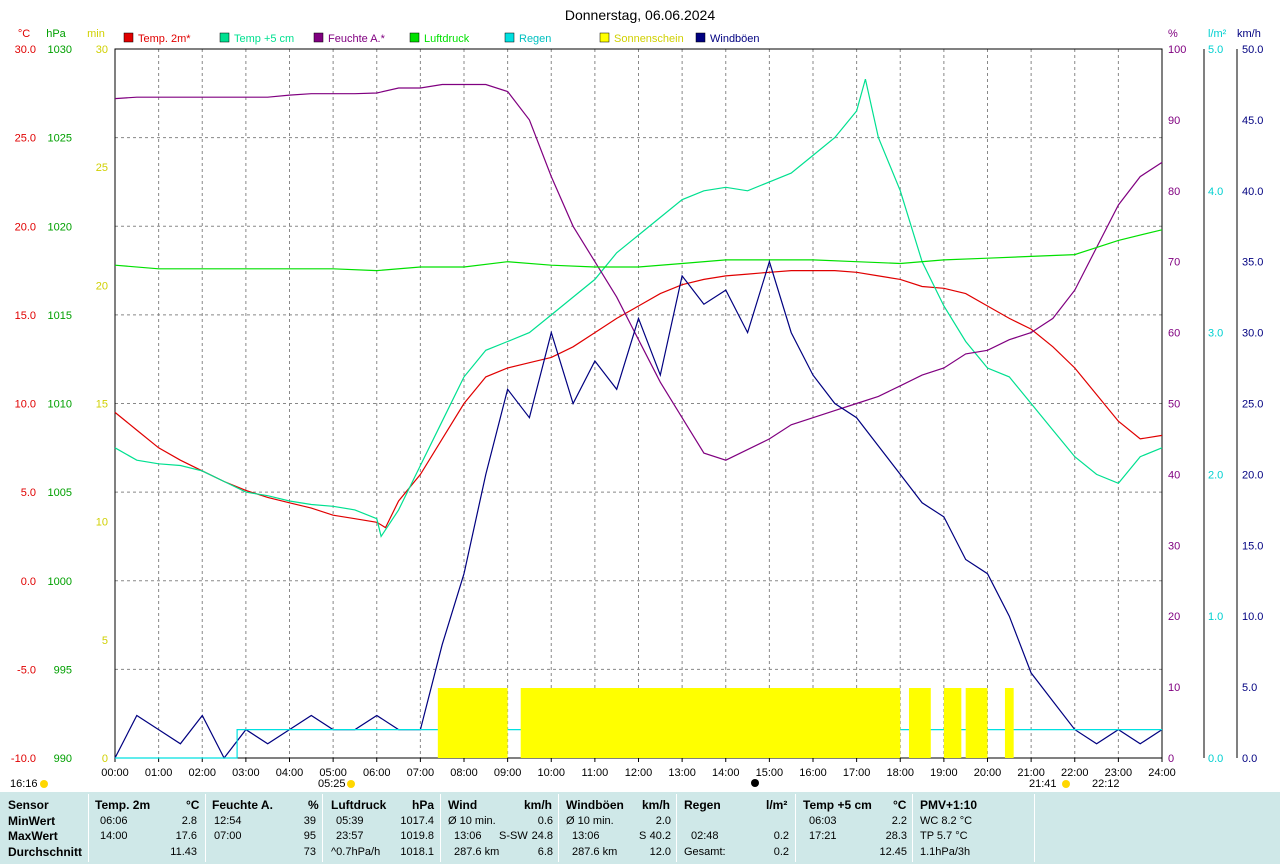 The height and width of the screenshot is (864, 1280). What do you see at coordinates (350, 821) in the screenshot?
I see `pressure-min-time: 05:39` at bounding box center [350, 821].